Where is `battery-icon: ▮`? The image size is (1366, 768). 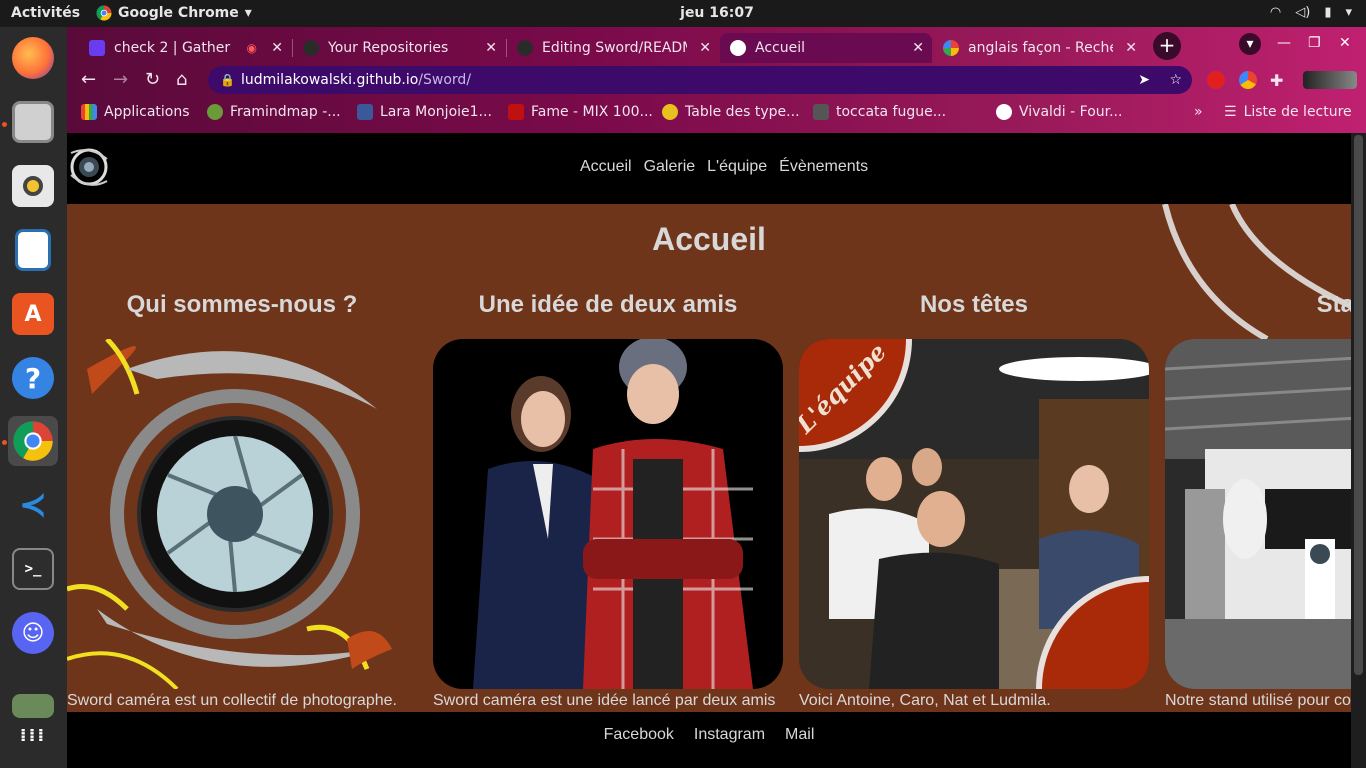
battery-icon: ▮ is located at coordinates (1328, 12).